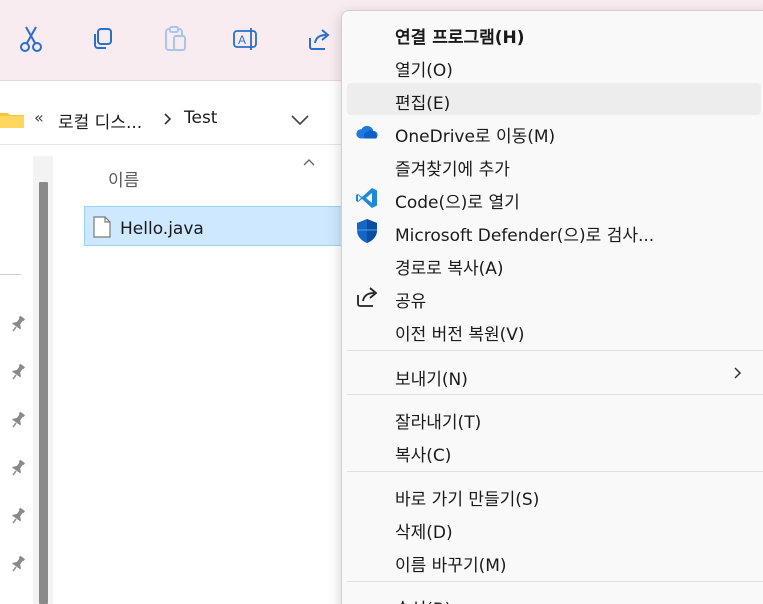 The height and width of the screenshot is (604, 763). What do you see at coordinates (554, 66) in the screenshot?
I see `menu-item-open: 열기(O)` at bounding box center [554, 66].